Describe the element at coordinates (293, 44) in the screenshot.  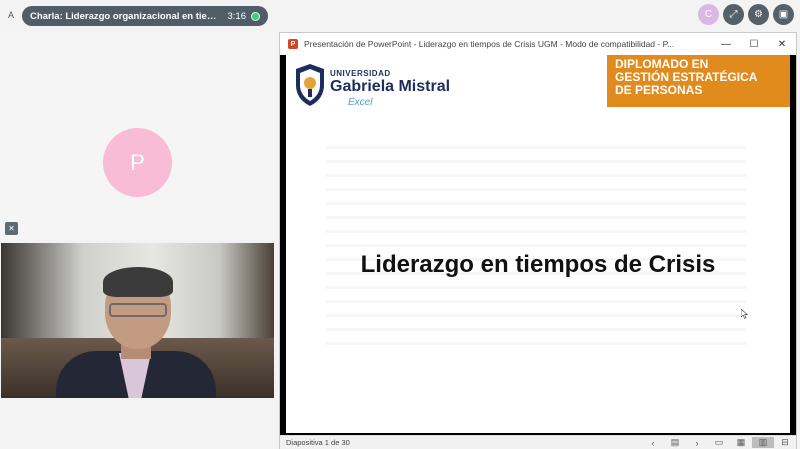
I see `powerpoint-icon: P` at that location.